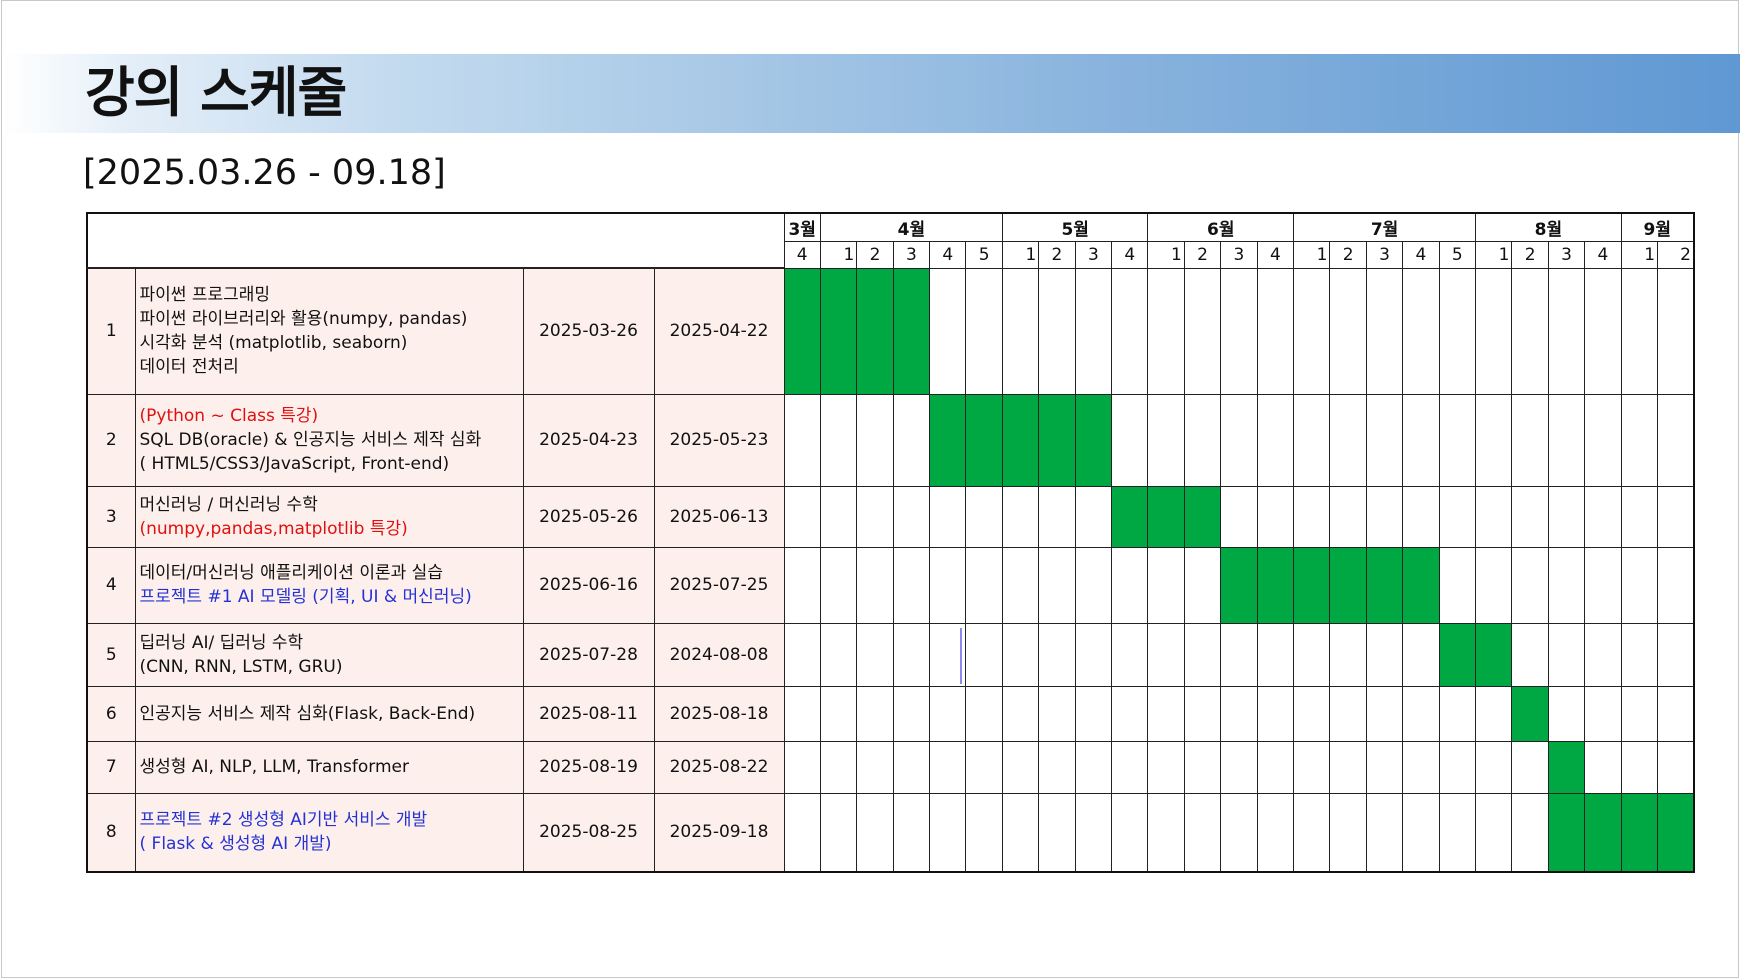 This screenshot has height=980, width=1740. Describe the element at coordinates (111, 713) in the screenshot. I see `row-number: 6` at that location.